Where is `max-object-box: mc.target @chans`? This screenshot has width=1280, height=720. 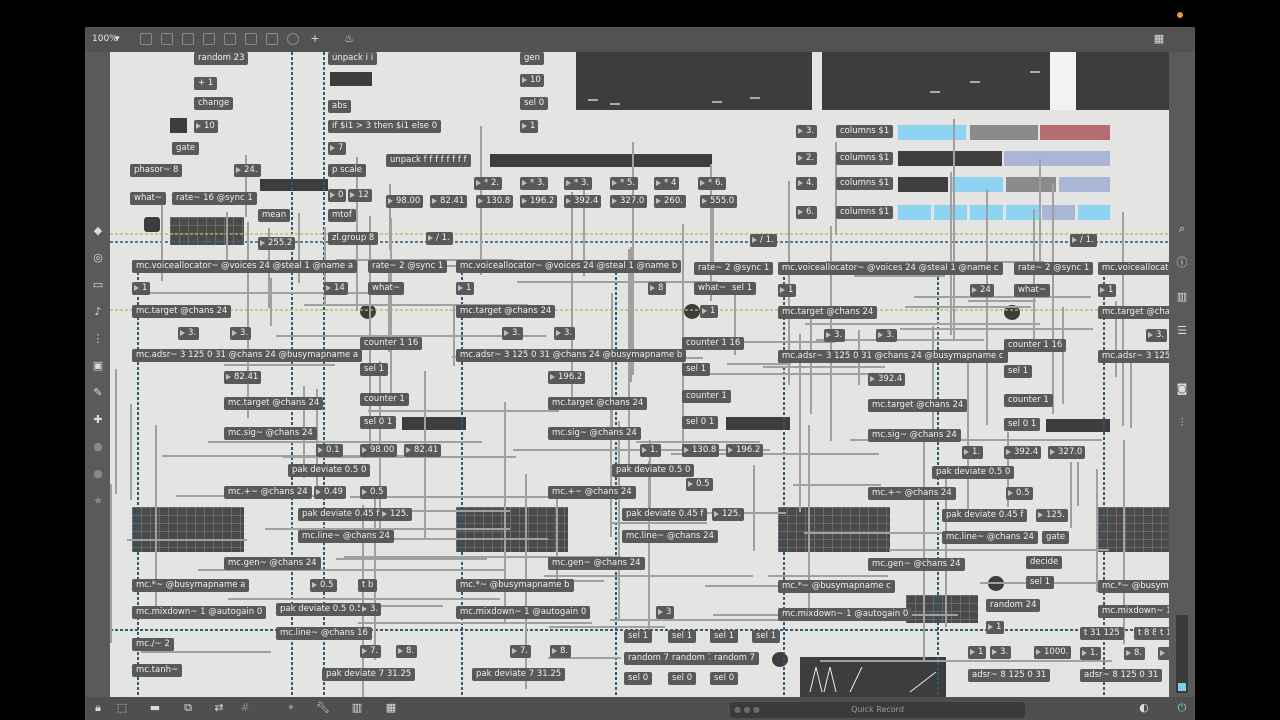 max-object-box: mc.target @chans is located at coordinates (1133, 312).